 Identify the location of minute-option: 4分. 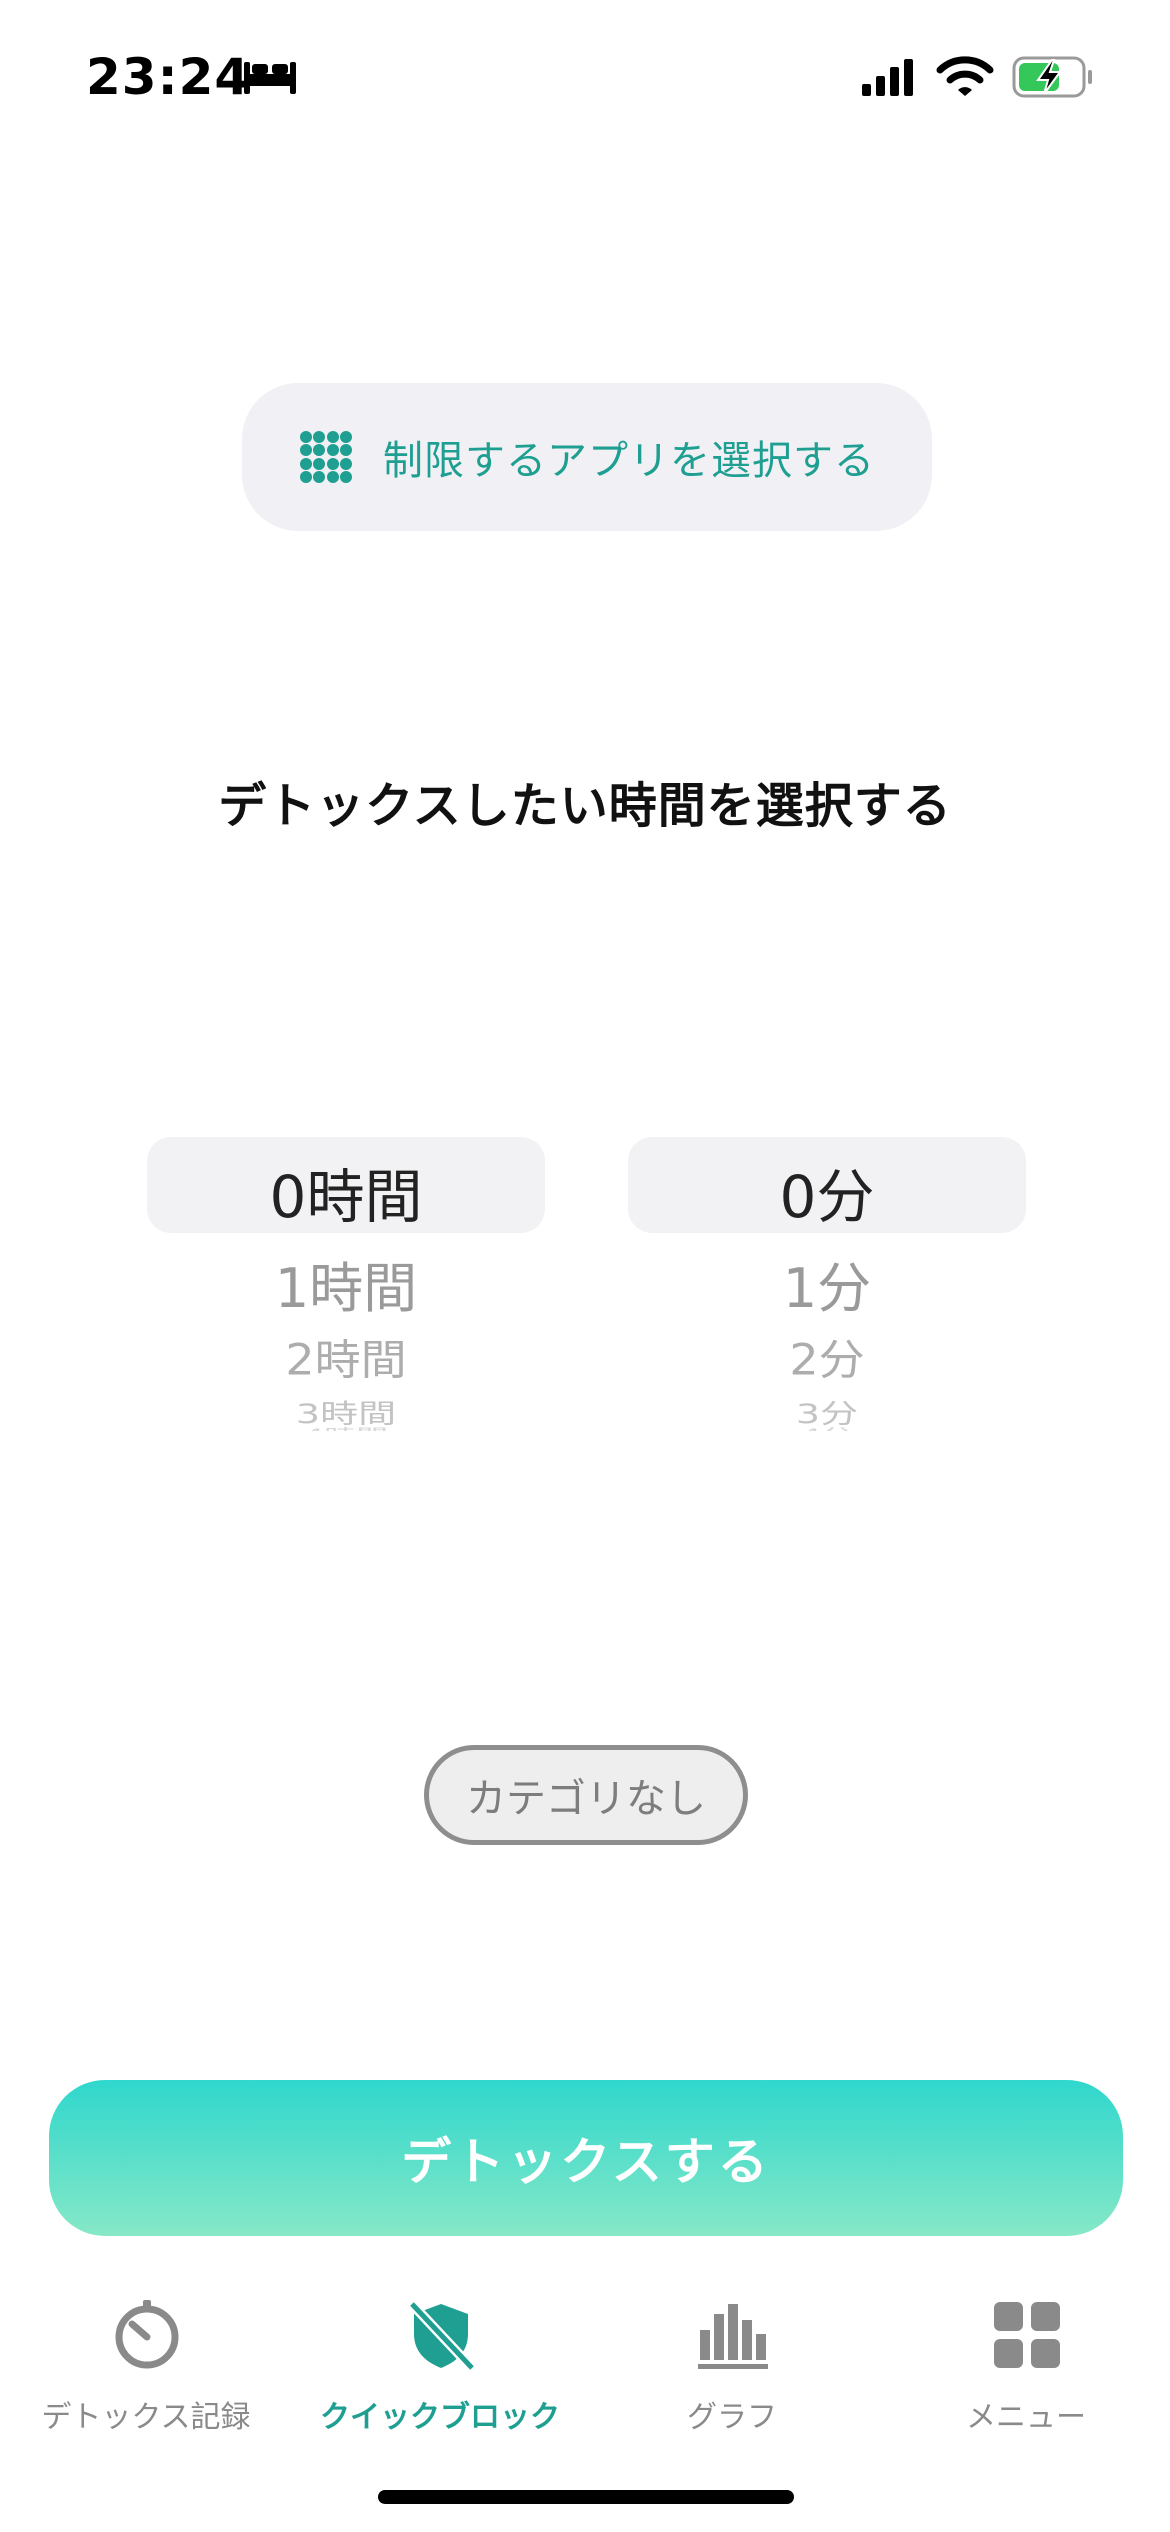
(827, 1427).